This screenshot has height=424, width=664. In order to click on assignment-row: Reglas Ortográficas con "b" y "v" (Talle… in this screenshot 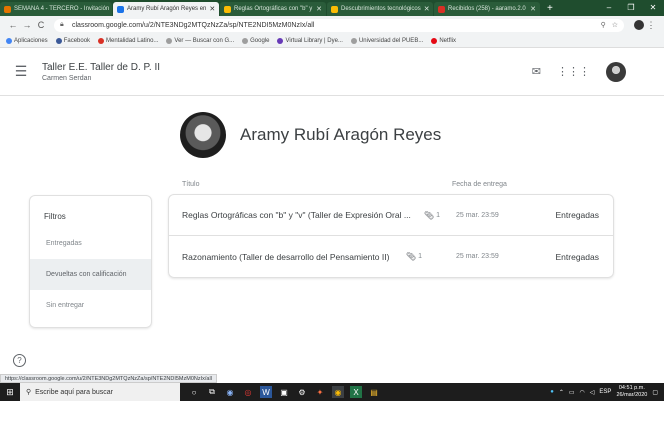, I will do `click(391, 215)`.